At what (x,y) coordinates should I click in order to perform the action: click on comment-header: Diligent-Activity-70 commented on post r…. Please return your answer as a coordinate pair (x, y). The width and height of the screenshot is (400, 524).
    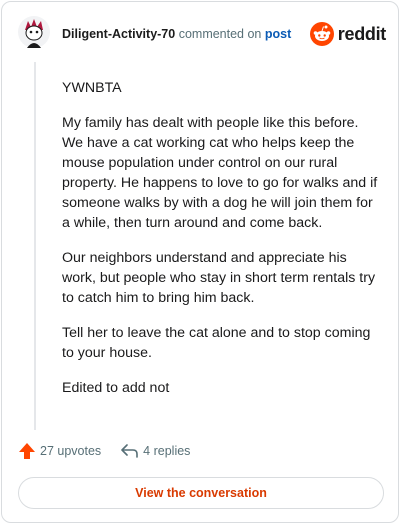
    Looking at the image, I should click on (201, 33).